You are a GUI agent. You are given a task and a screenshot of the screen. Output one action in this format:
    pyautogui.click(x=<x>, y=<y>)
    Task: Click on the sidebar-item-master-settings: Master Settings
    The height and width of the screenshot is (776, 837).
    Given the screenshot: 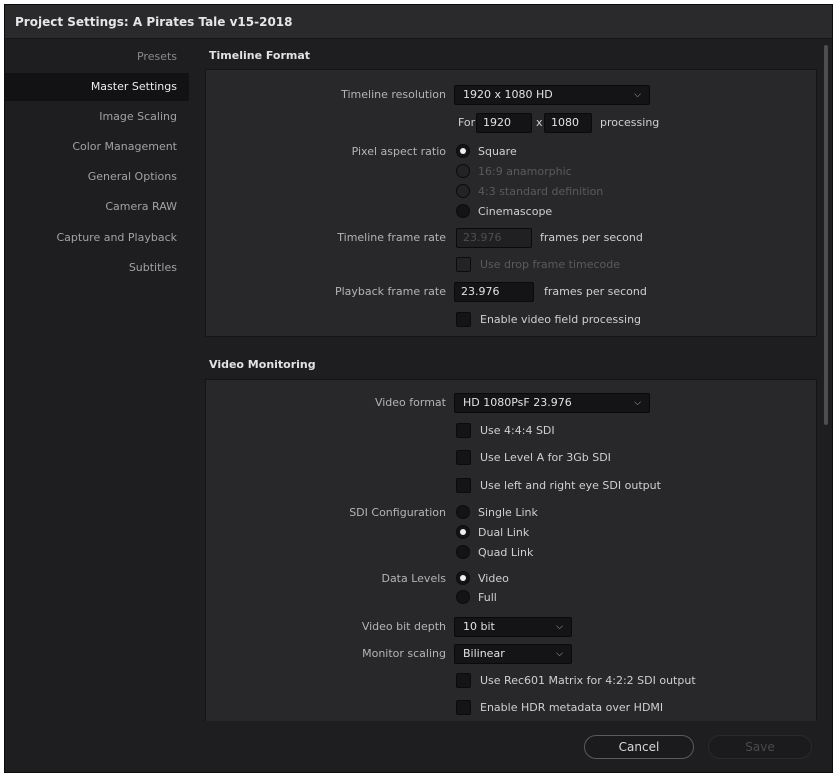 What is the action you would take?
    pyautogui.click(x=97, y=87)
    